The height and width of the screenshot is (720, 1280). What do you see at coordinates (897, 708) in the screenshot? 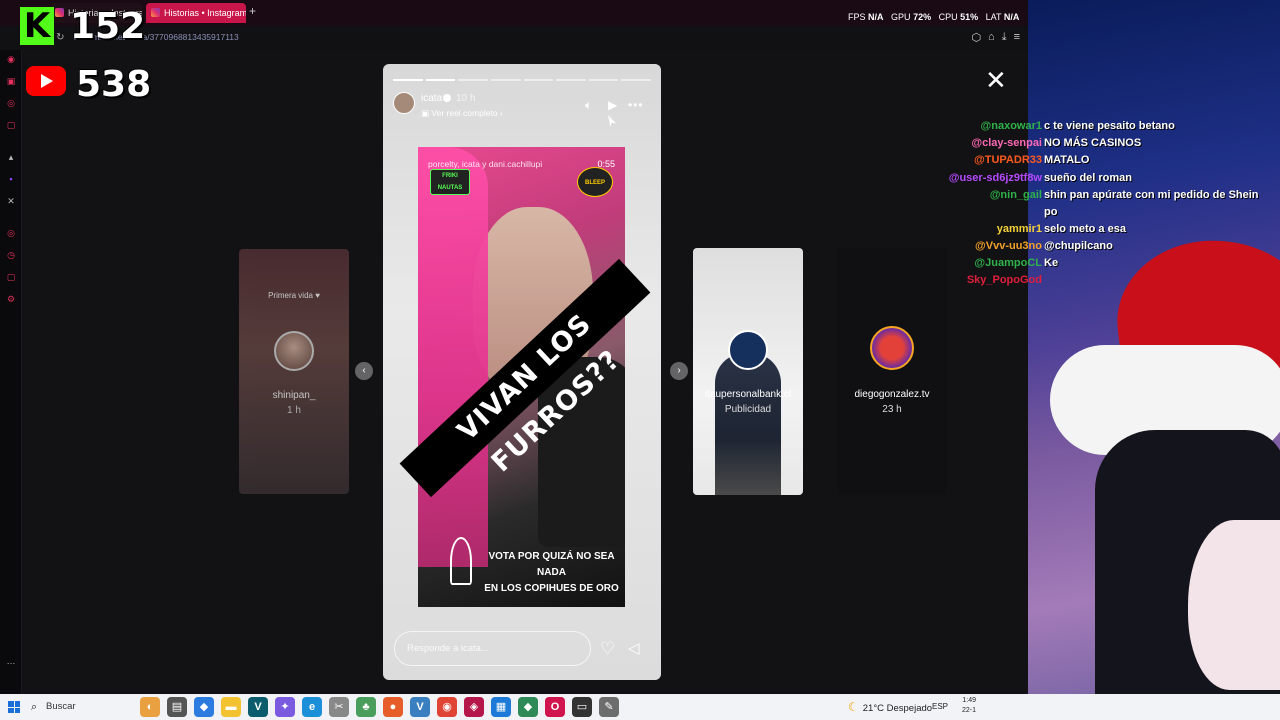
I see `weather-label: 21°C Despejado` at bounding box center [897, 708].